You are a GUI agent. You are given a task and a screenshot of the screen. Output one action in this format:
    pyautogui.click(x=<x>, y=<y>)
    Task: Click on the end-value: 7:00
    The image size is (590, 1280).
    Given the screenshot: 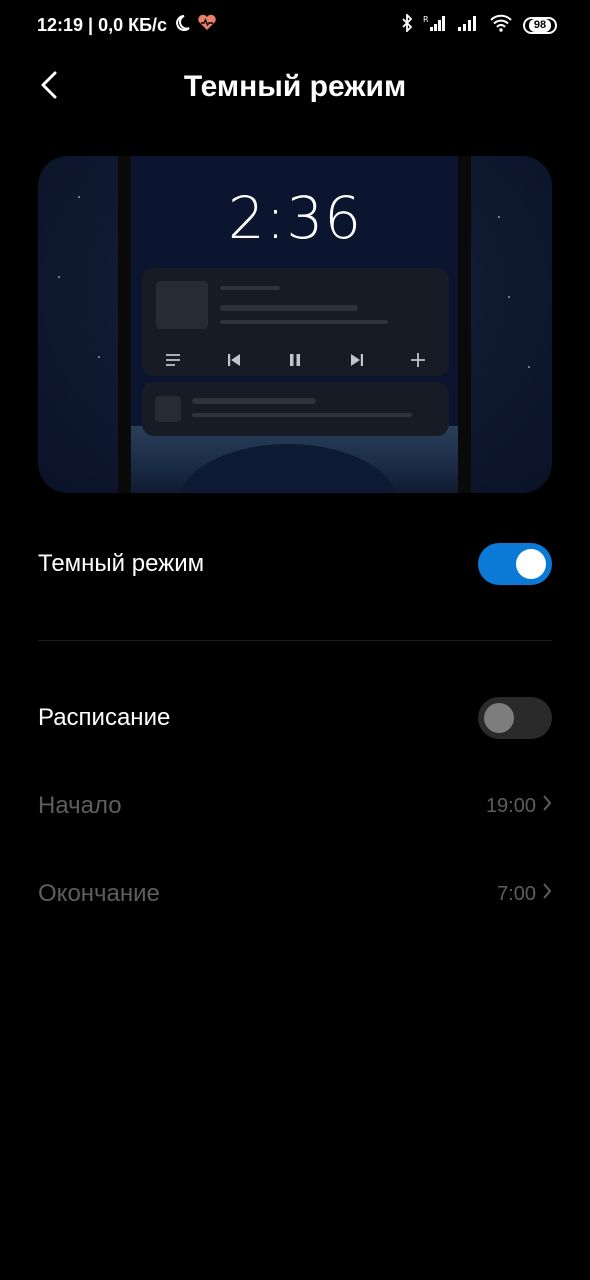 What is the action you would take?
    pyautogui.click(x=516, y=893)
    